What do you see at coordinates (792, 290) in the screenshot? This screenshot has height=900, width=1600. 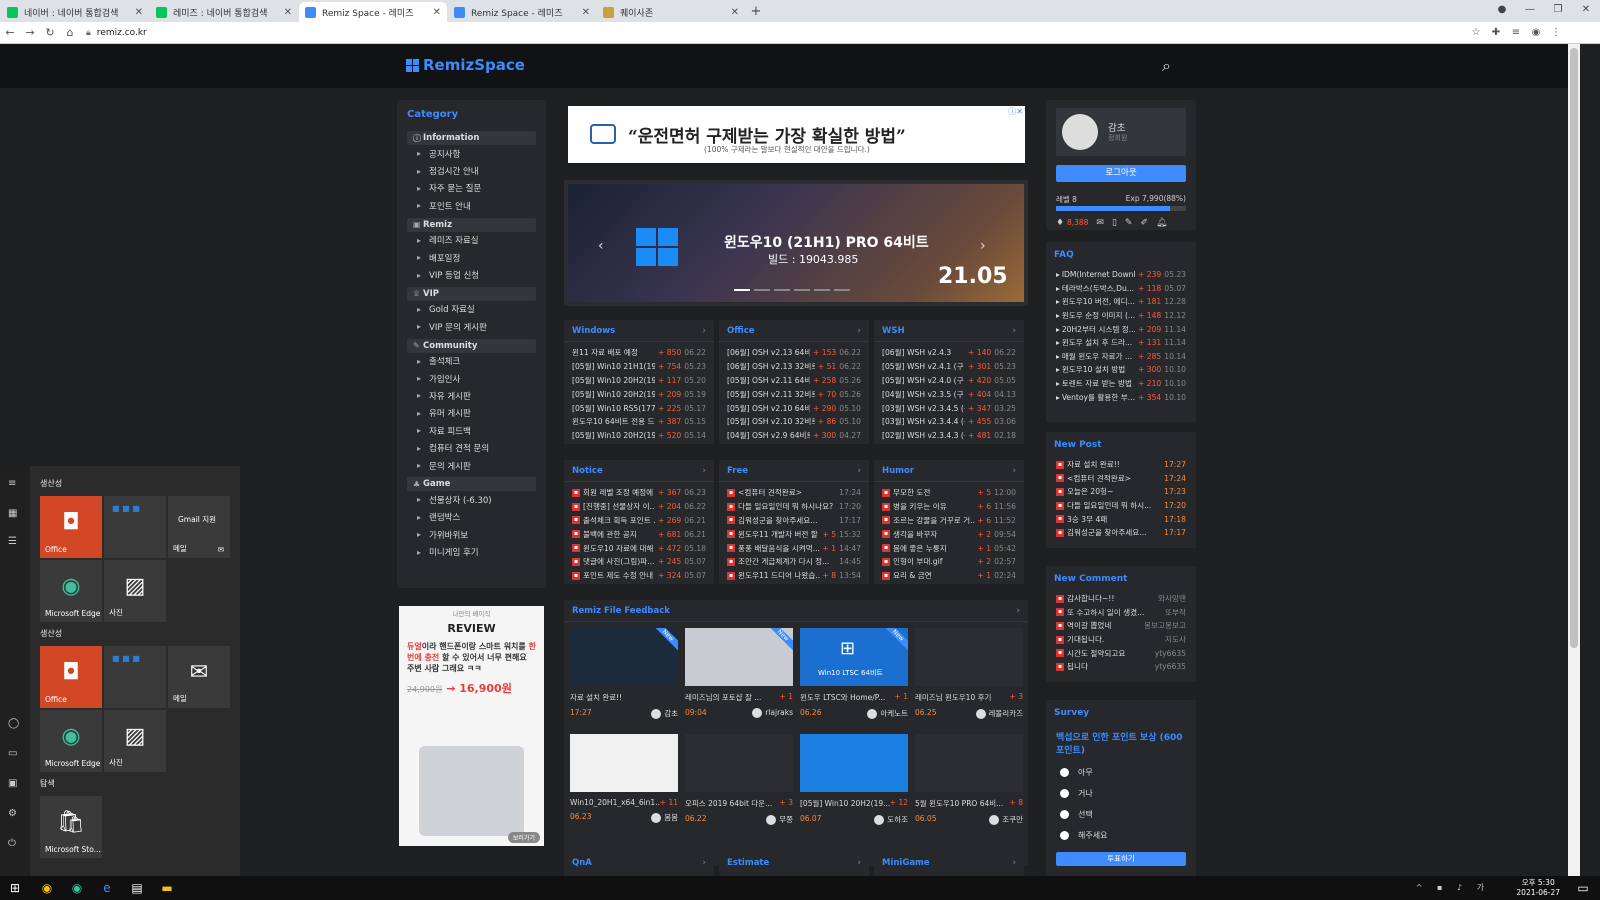 I see `carousel-dots` at bounding box center [792, 290].